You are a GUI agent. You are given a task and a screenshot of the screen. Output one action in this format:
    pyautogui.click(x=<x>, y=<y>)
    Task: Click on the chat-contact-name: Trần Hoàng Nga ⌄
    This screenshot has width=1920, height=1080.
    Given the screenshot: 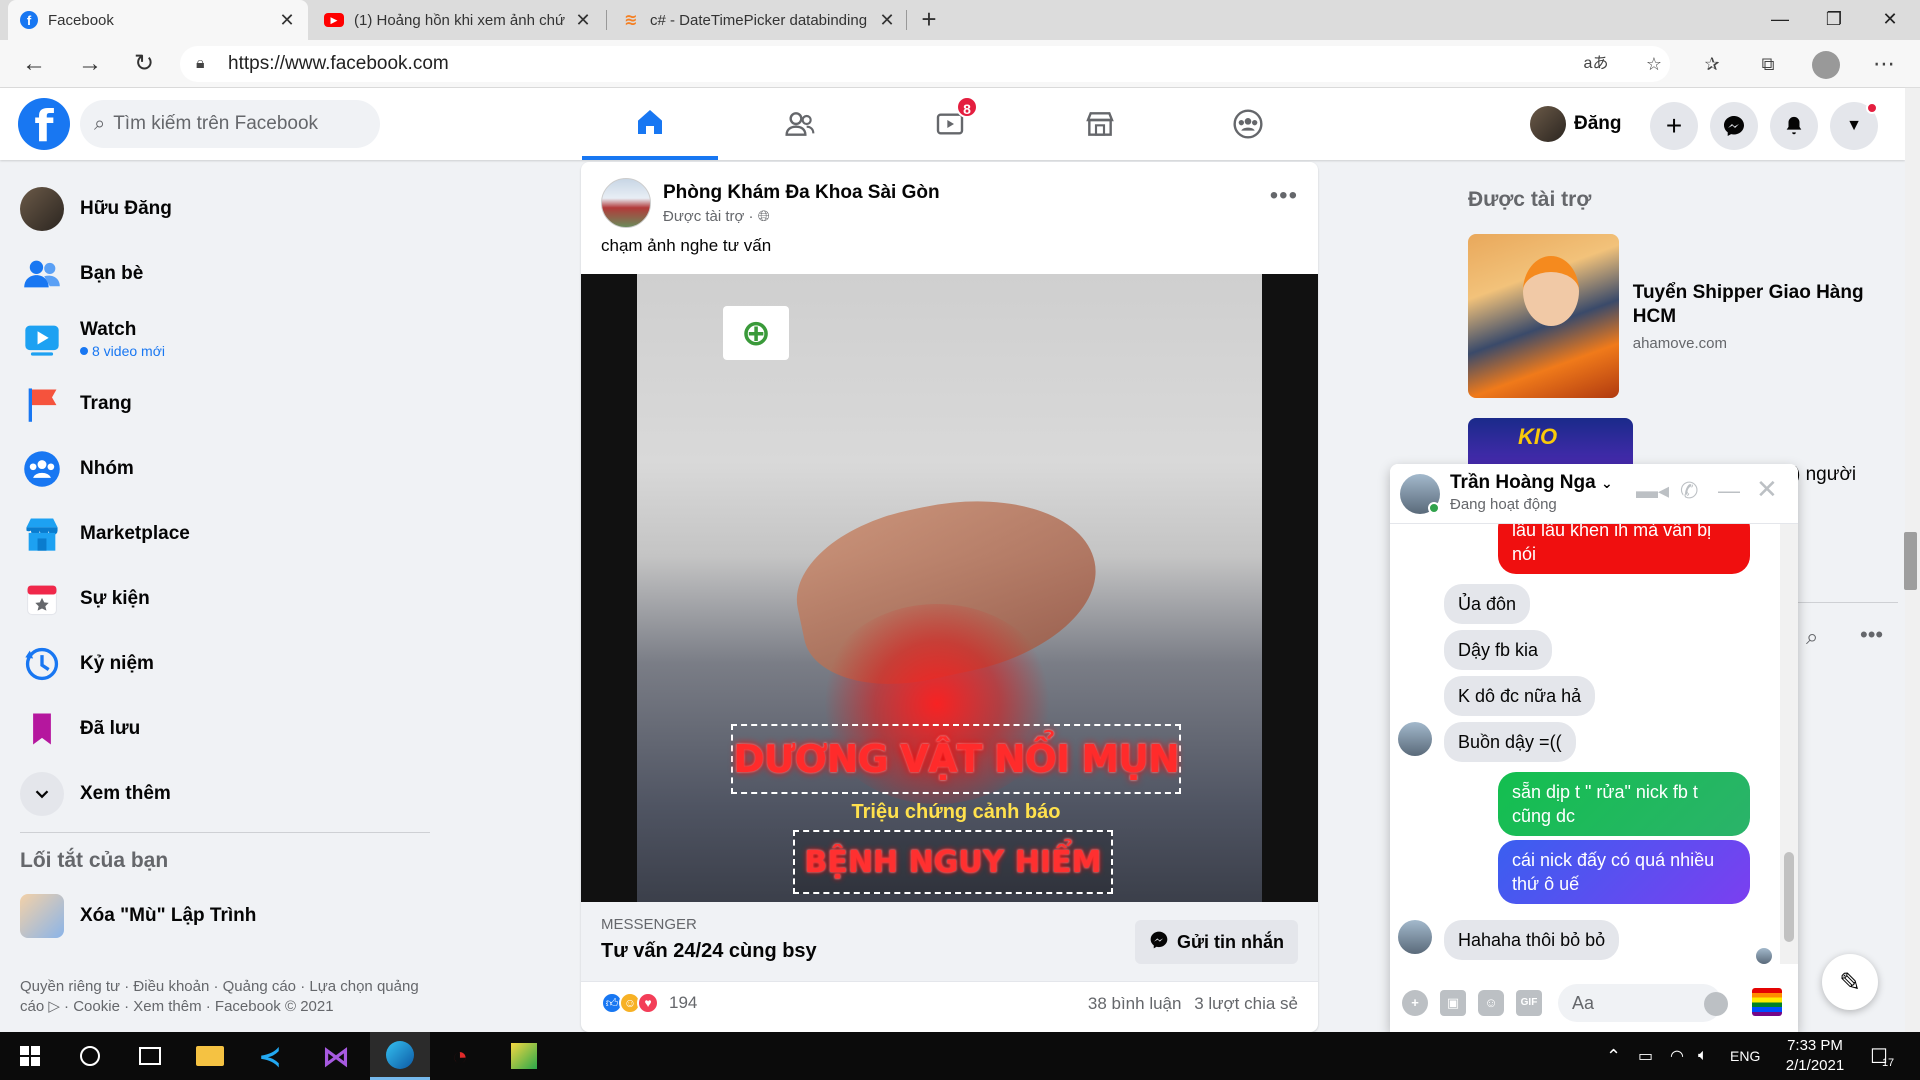 What is the action you would take?
    pyautogui.click(x=1531, y=483)
    